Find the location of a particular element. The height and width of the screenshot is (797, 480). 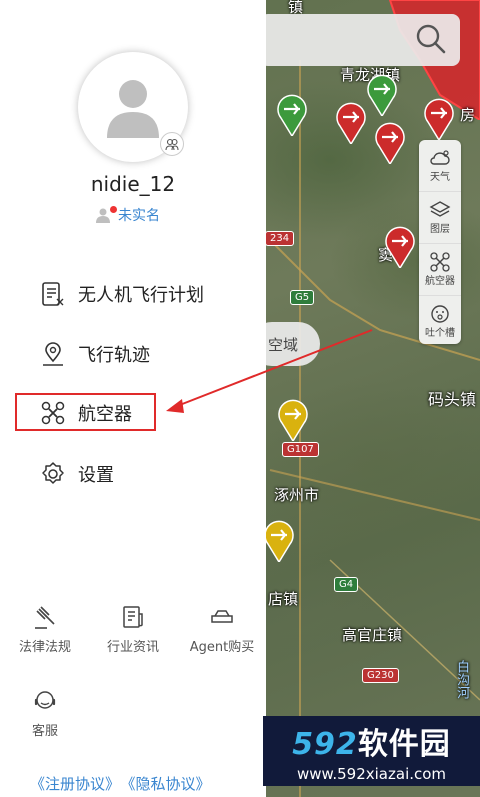

agreement-links: 《注册协议》 《隐私协议》 is located at coordinates (124, 783).